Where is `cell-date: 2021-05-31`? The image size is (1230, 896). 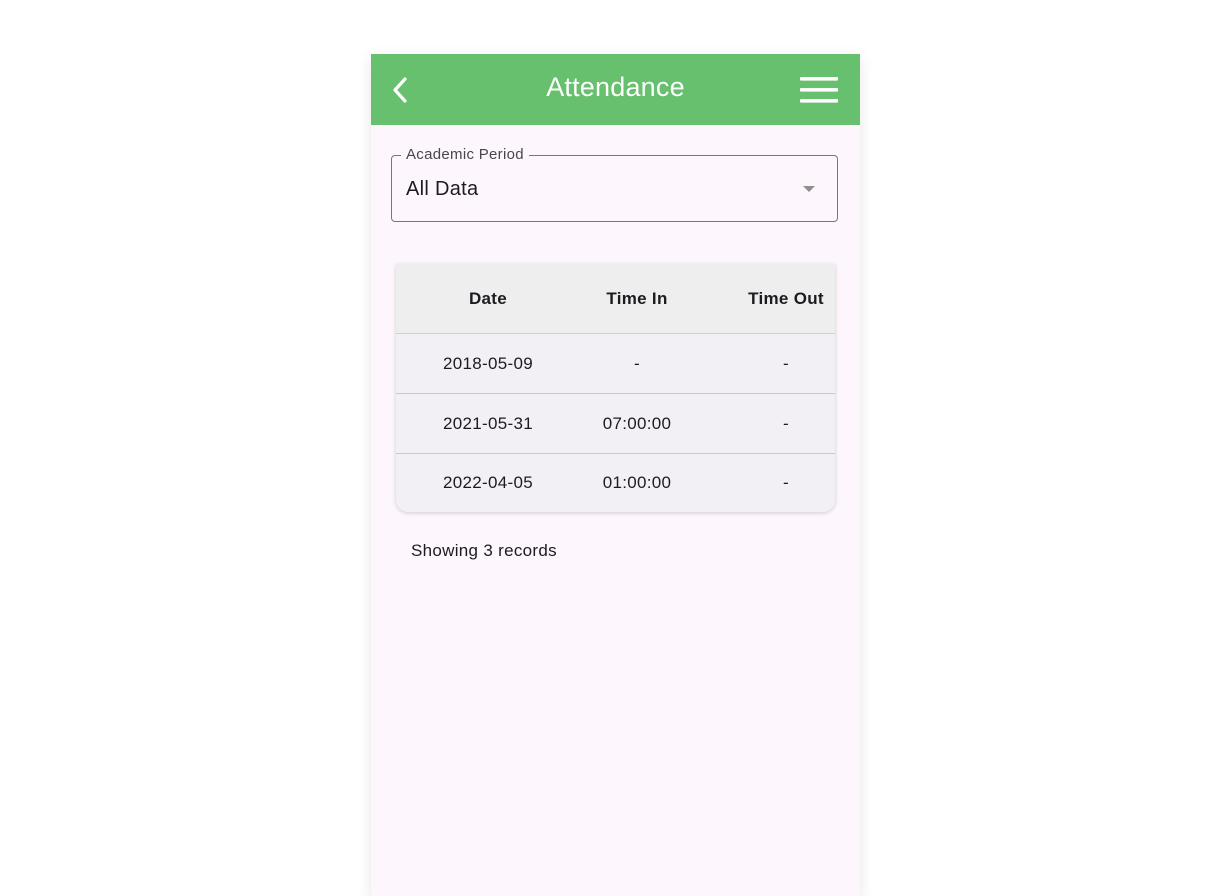 cell-date: 2021-05-31 is located at coordinates (488, 423).